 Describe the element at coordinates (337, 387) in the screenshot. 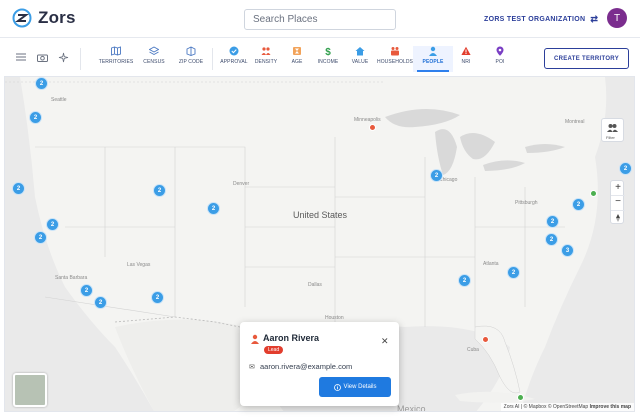

I see `info-icon` at that location.